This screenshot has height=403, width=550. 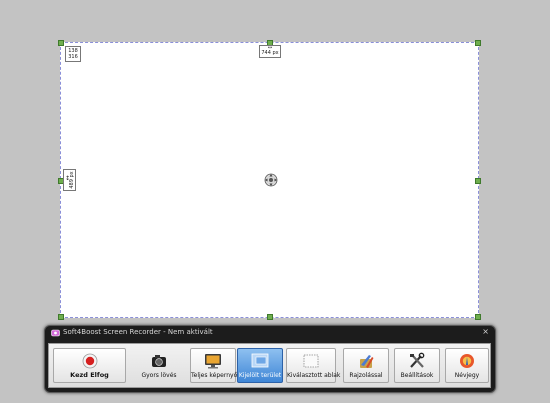 What do you see at coordinates (89, 361) in the screenshot?
I see `record-icon` at bounding box center [89, 361].